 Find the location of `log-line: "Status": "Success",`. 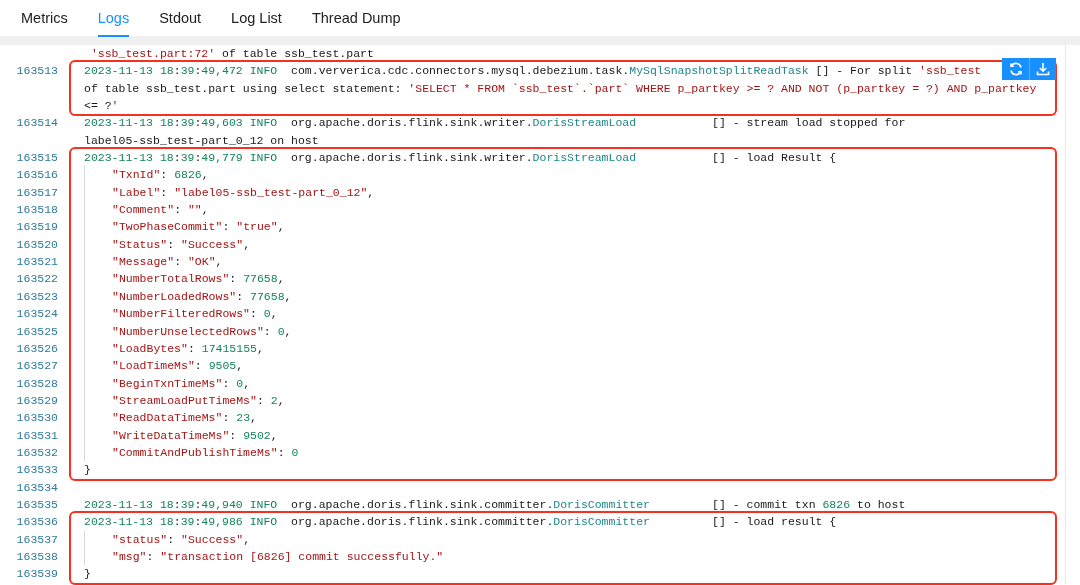

log-line: "Status": "Success", is located at coordinates (181, 244).